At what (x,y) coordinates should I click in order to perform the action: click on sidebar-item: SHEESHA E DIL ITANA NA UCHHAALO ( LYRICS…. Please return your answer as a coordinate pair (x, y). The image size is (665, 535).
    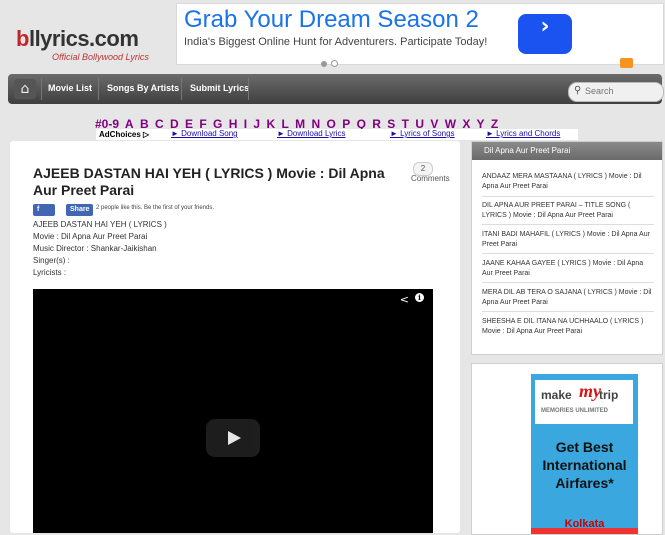
    Looking at the image, I should click on (568, 327).